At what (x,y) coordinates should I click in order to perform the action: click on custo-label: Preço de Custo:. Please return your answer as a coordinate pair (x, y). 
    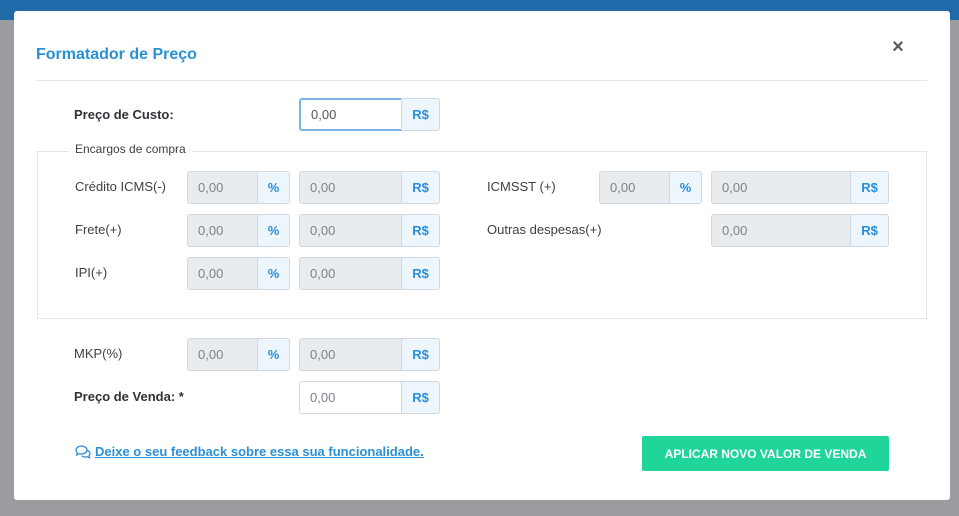
    Looking at the image, I should click on (124, 114).